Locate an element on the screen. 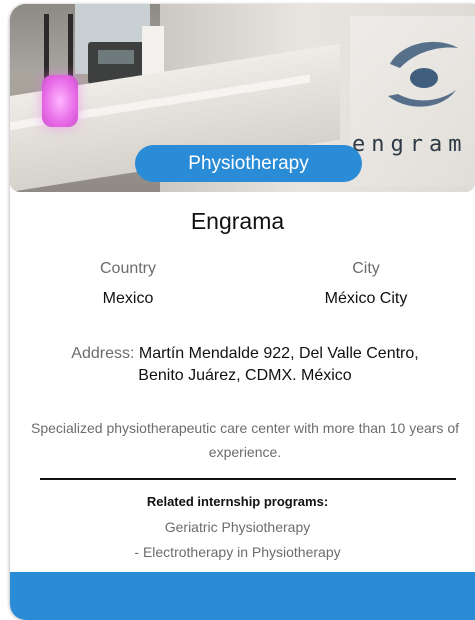 This screenshot has width=475, height=620. city-label: City is located at coordinates (366, 268).